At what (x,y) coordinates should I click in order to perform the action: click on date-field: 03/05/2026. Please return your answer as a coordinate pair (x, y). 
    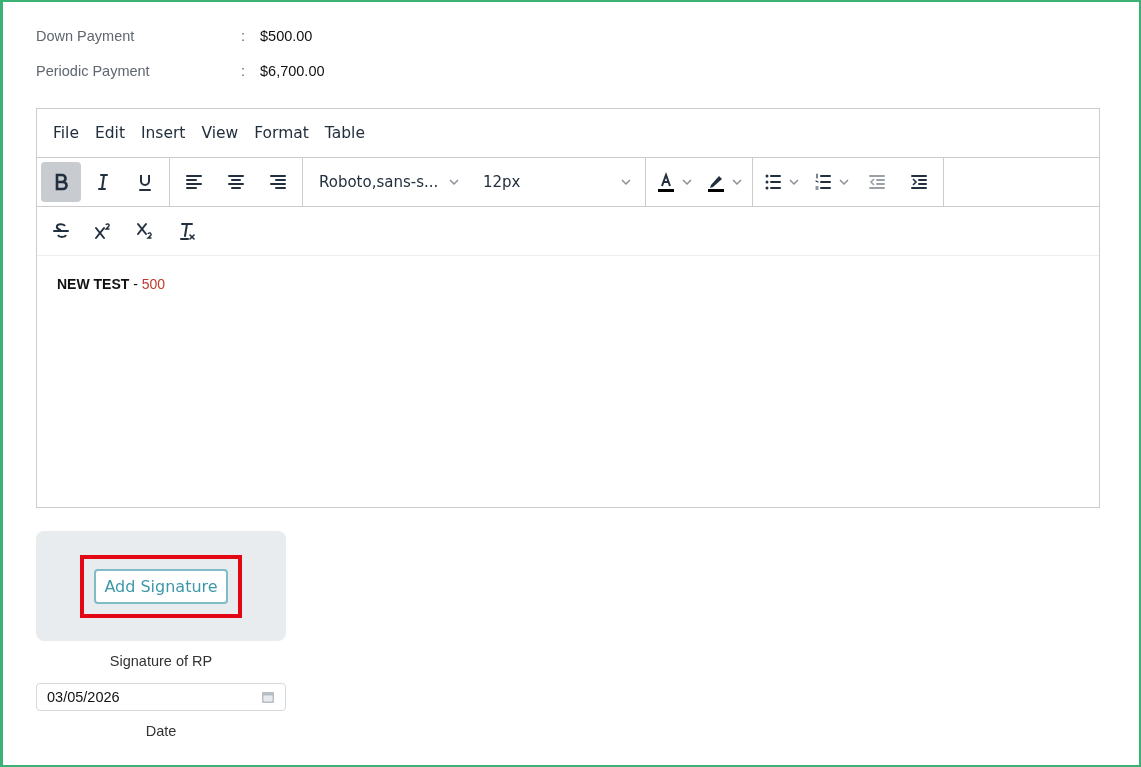
    Looking at the image, I should click on (161, 697).